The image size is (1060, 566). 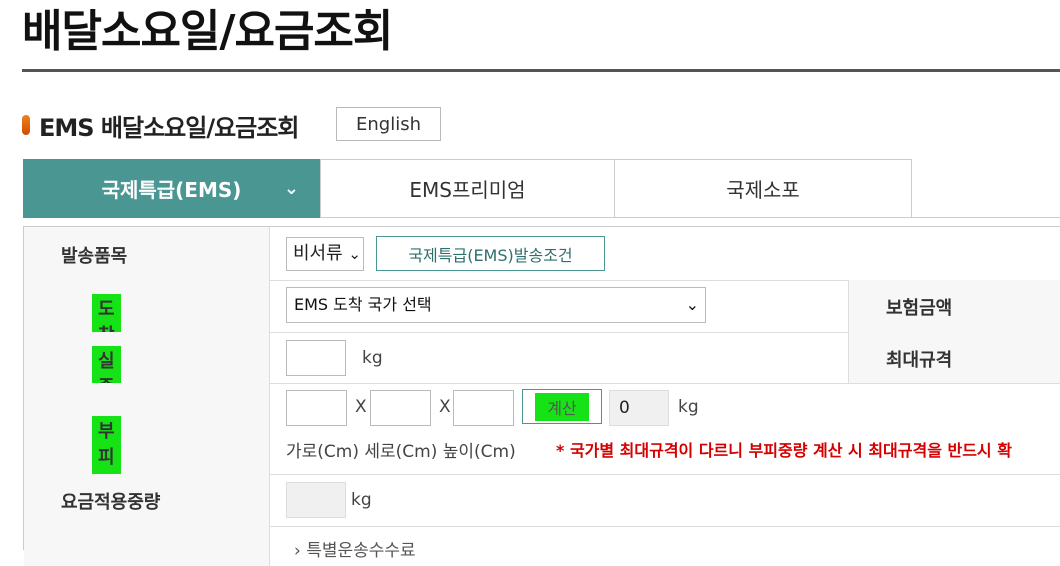 What do you see at coordinates (985, 217) in the screenshot?
I see `tabs-divider` at bounding box center [985, 217].